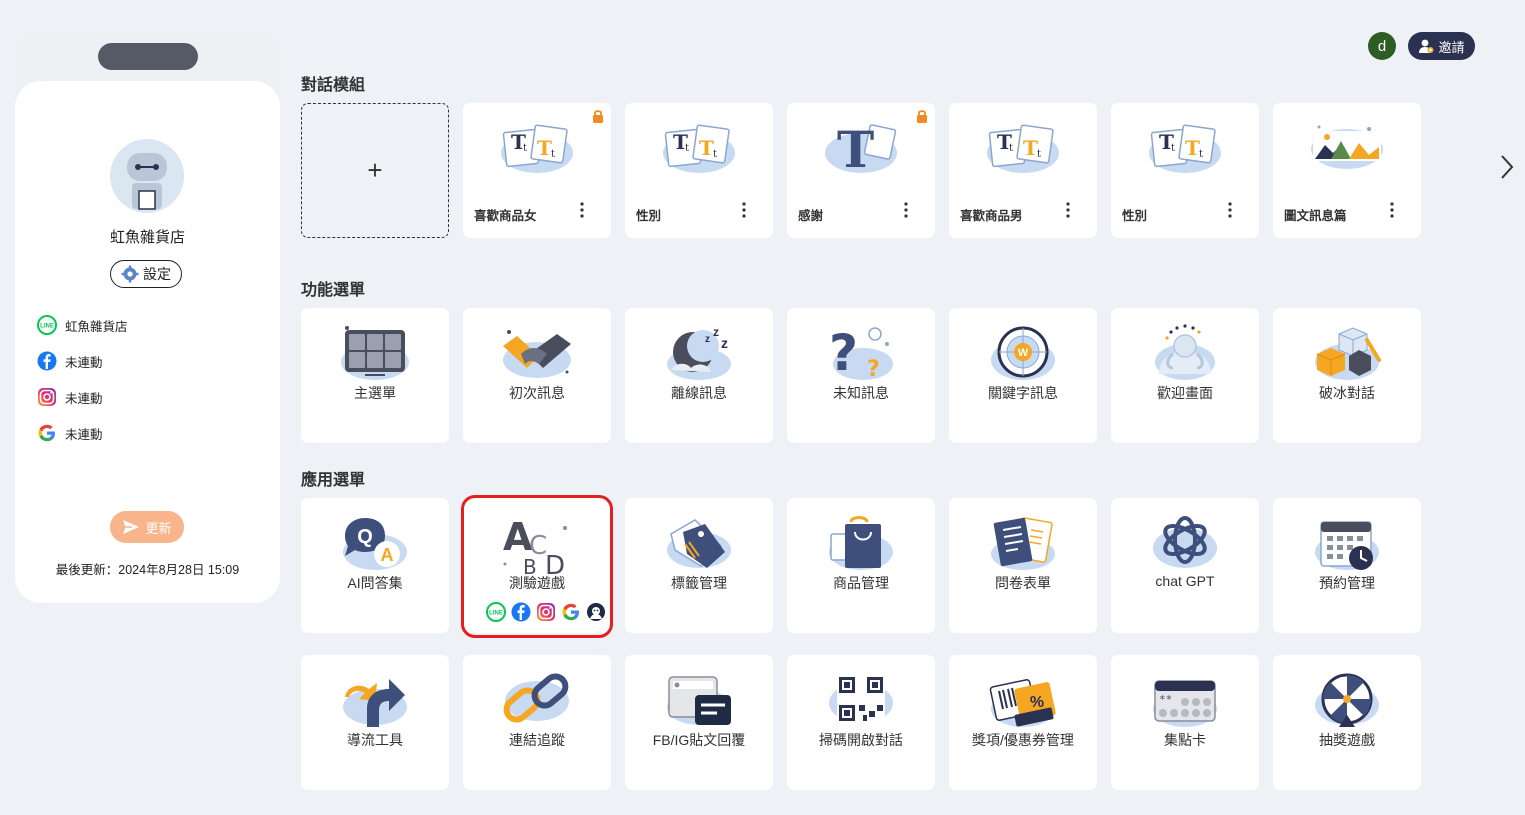 This screenshot has height=815, width=1525. I want to click on function-card-offline: z z z 離線訊息, so click(699, 375).